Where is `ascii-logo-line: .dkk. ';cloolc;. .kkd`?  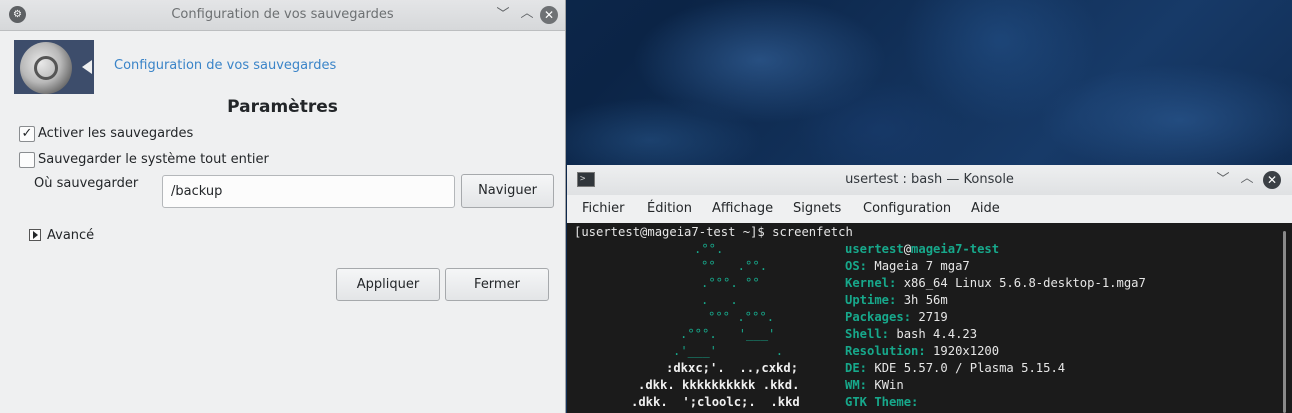 ascii-logo-line: .dkk. ';cloolc;. .kkd is located at coordinates (715, 402).